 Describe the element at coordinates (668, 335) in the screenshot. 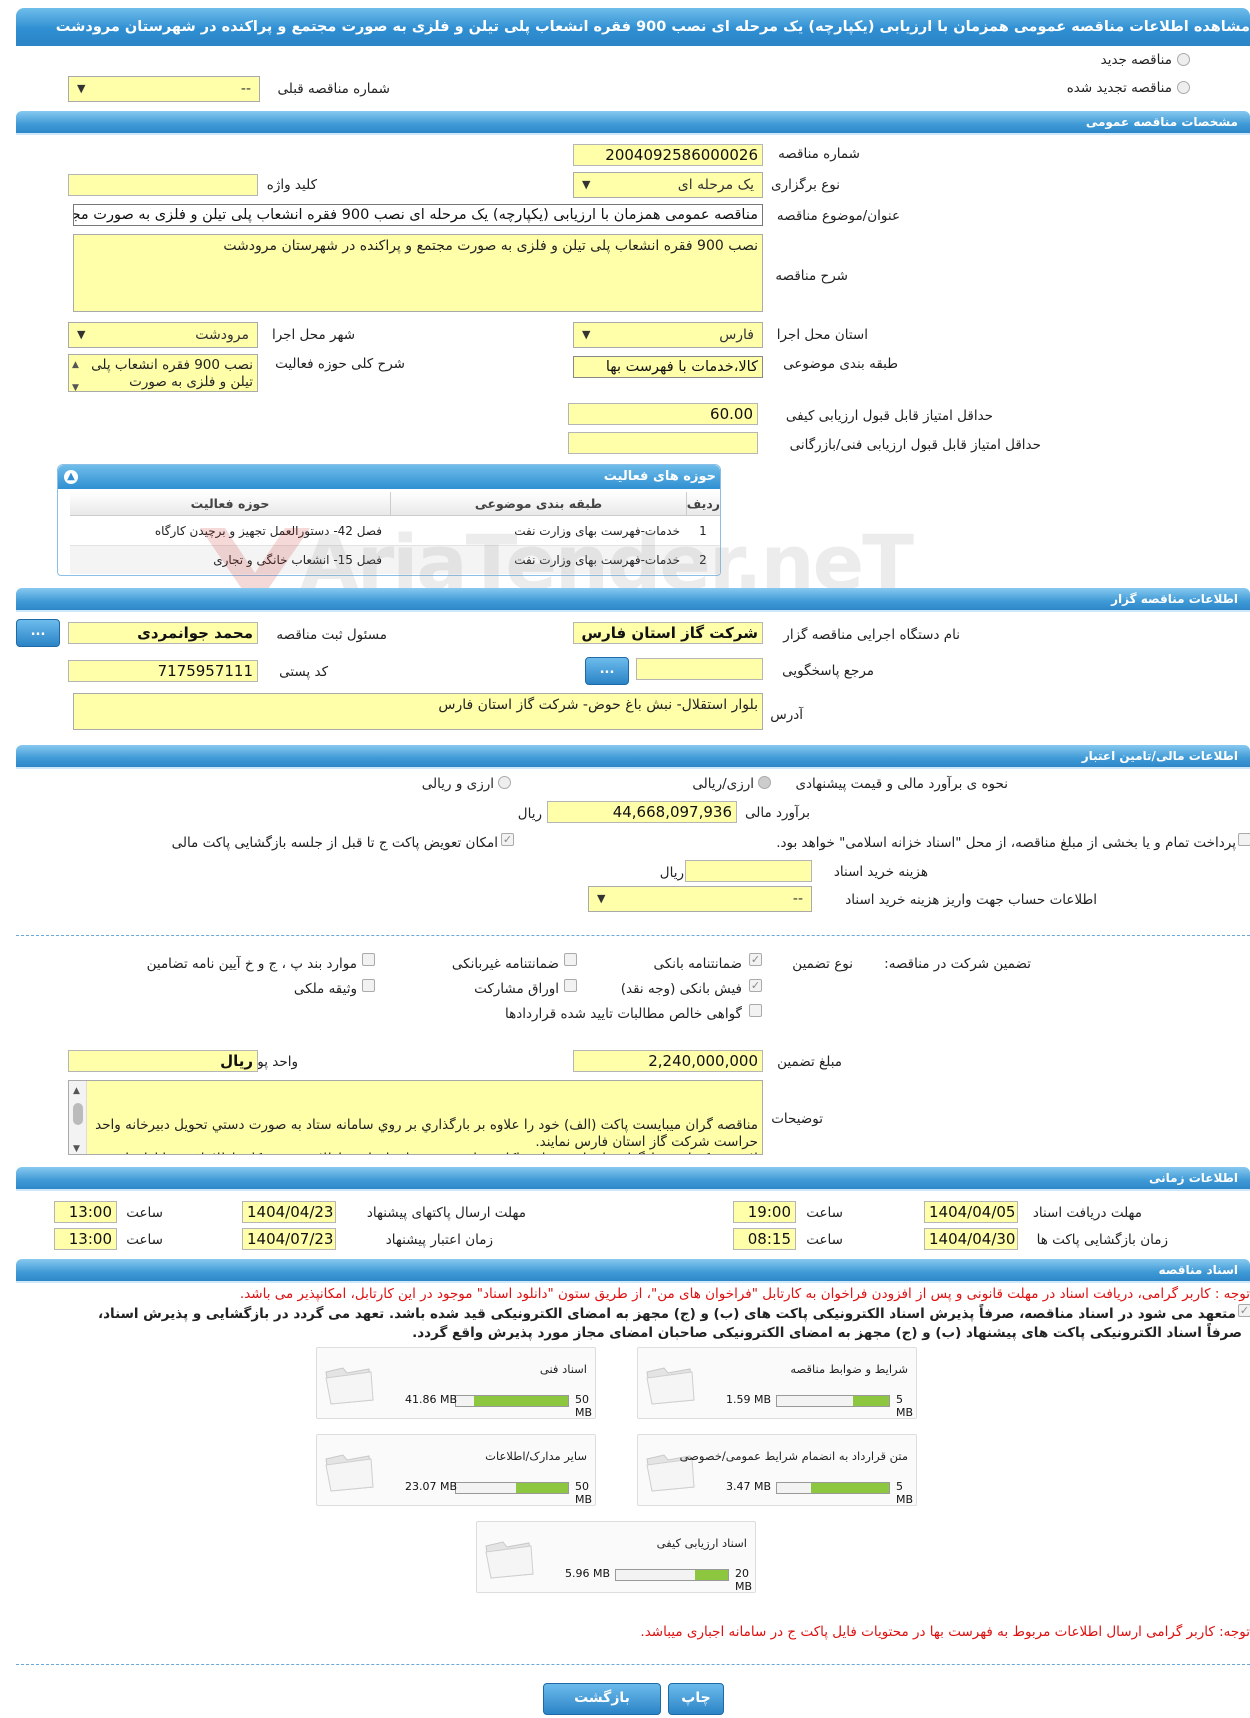

I see `province-select: فارس ▼` at that location.